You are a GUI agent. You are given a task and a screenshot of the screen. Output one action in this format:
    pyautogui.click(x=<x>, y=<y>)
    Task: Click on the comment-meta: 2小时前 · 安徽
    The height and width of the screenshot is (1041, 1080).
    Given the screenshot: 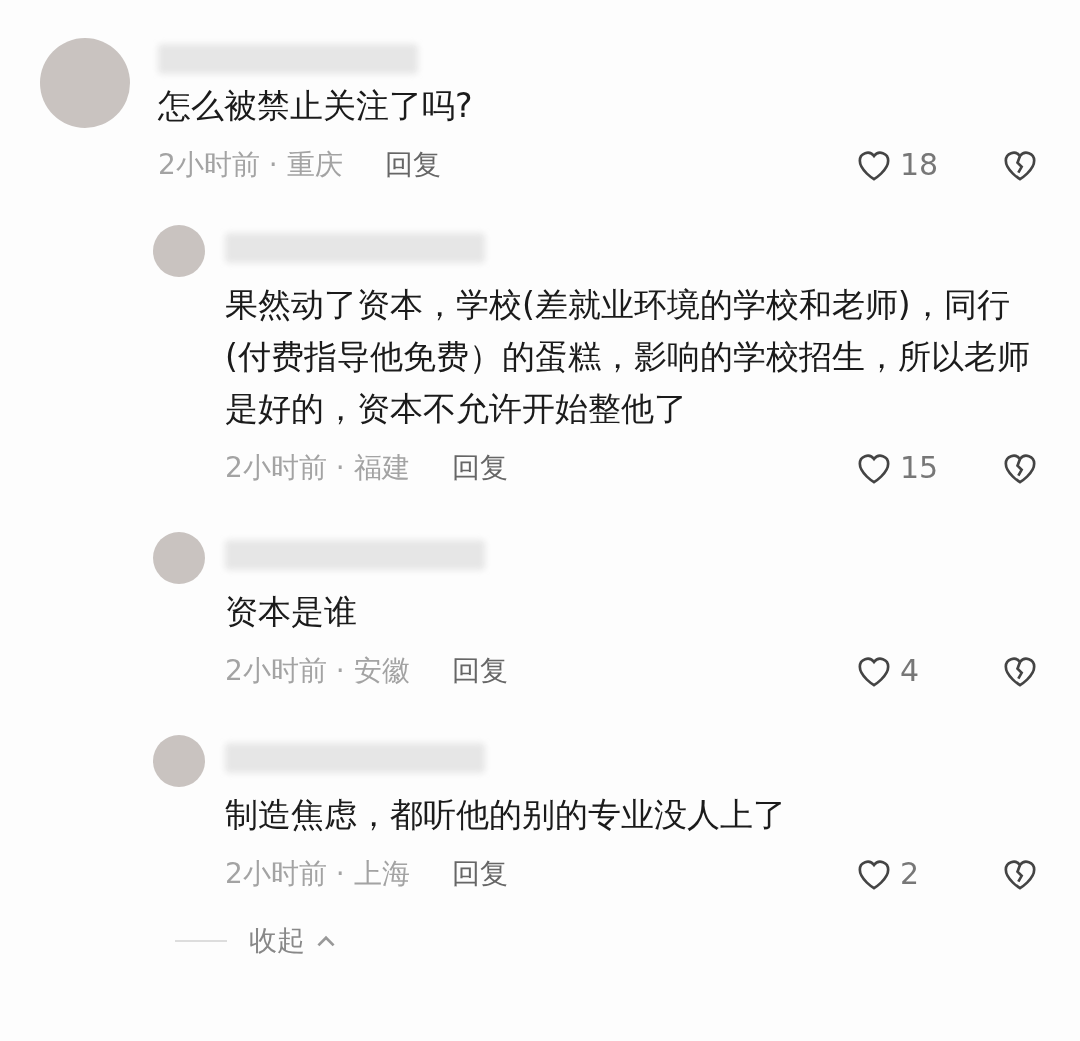 What is the action you would take?
    pyautogui.click(x=317, y=670)
    